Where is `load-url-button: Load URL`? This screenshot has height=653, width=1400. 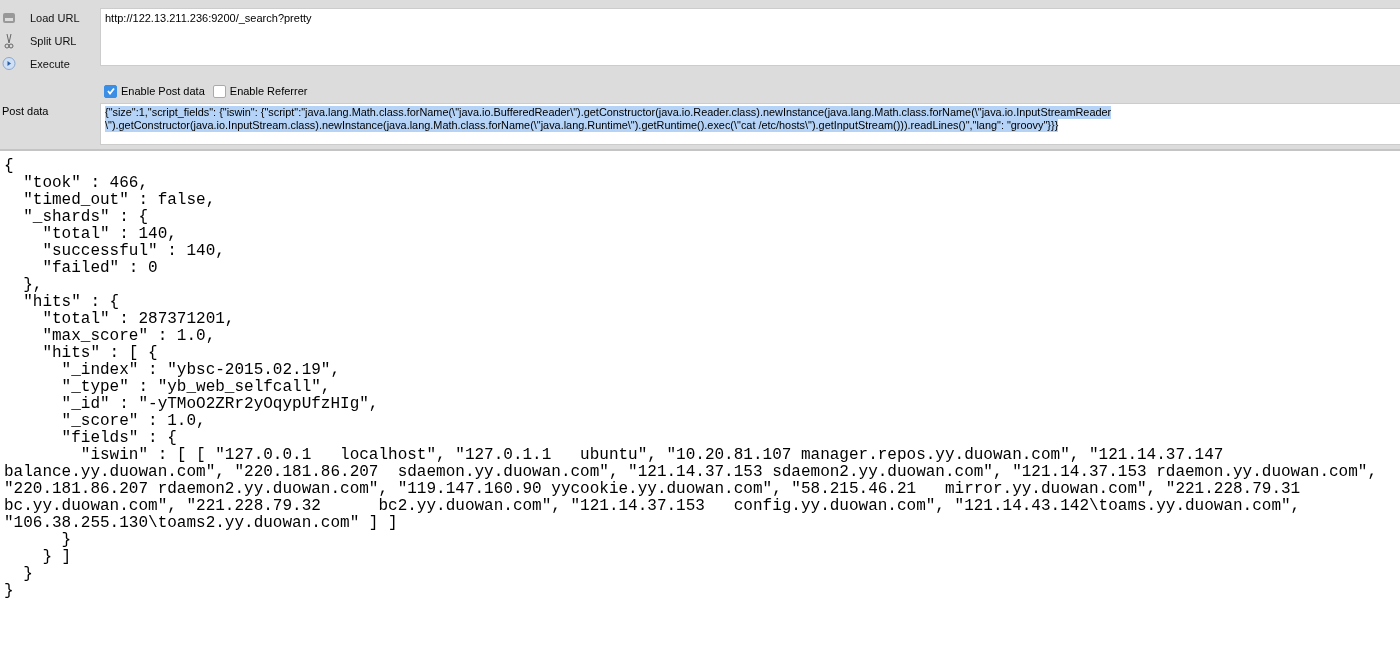
load-url-button: Load URL is located at coordinates (50, 17).